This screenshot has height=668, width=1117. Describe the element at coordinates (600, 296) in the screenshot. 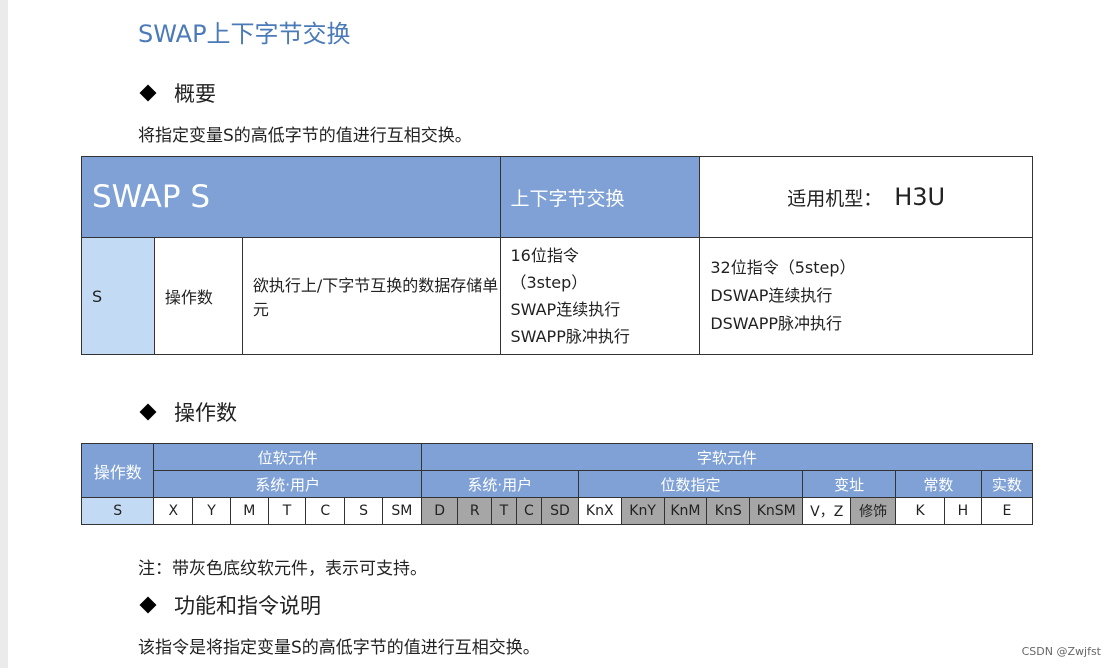

I see `bit16-cell: 16位指令 （3step） SWAP连续执行 SWAPP脉冲执行` at that location.